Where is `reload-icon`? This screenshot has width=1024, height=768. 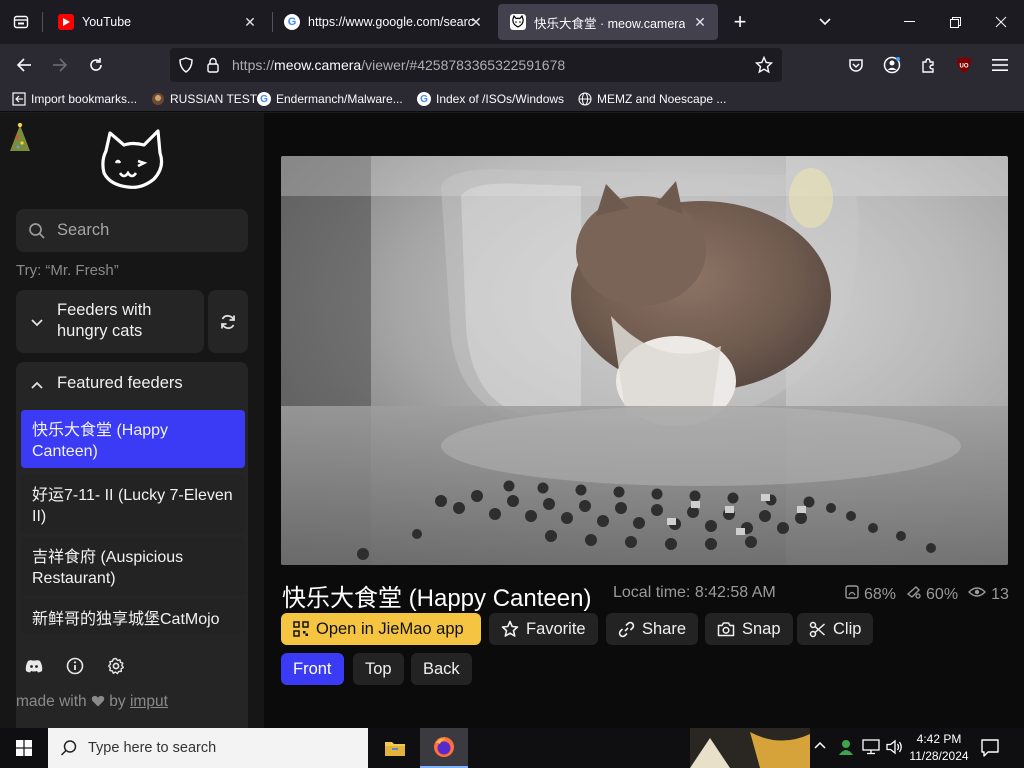
reload-icon is located at coordinates (96, 65).